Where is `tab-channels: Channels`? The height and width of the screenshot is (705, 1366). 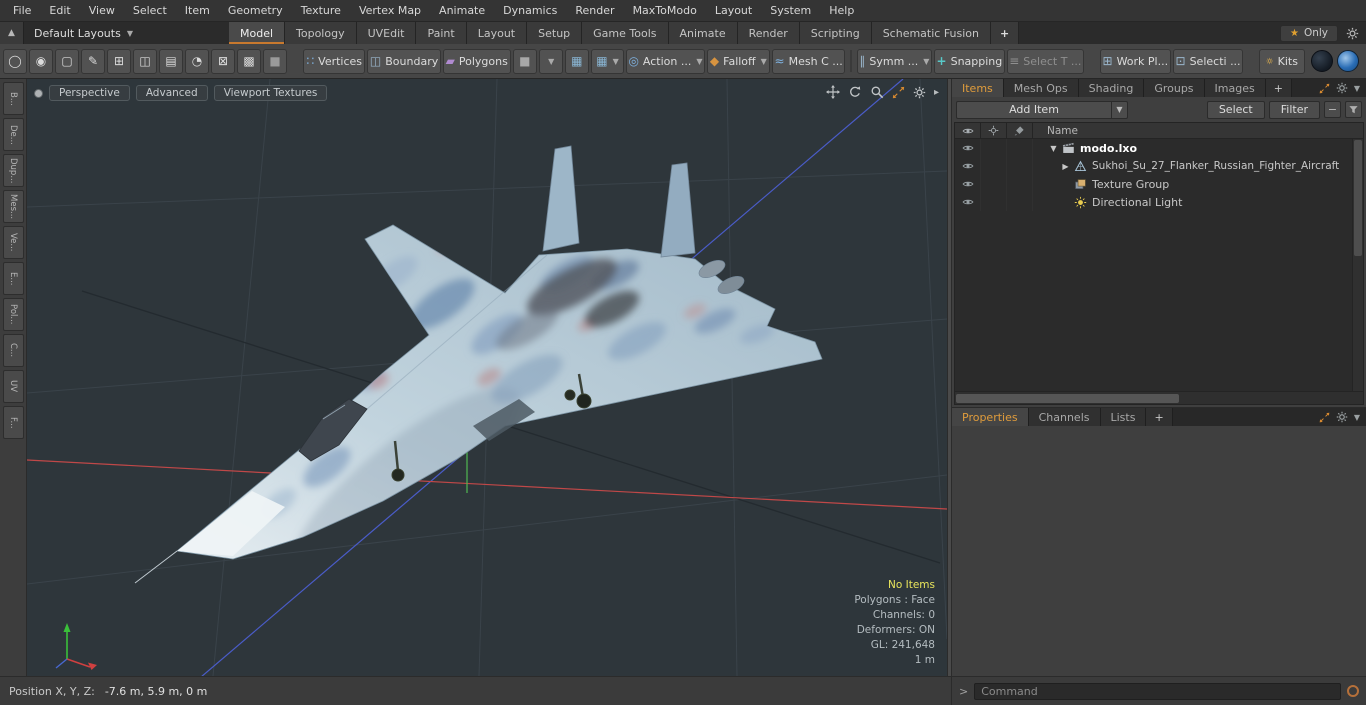 tab-channels: Channels is located at coordinates (1064, 417).